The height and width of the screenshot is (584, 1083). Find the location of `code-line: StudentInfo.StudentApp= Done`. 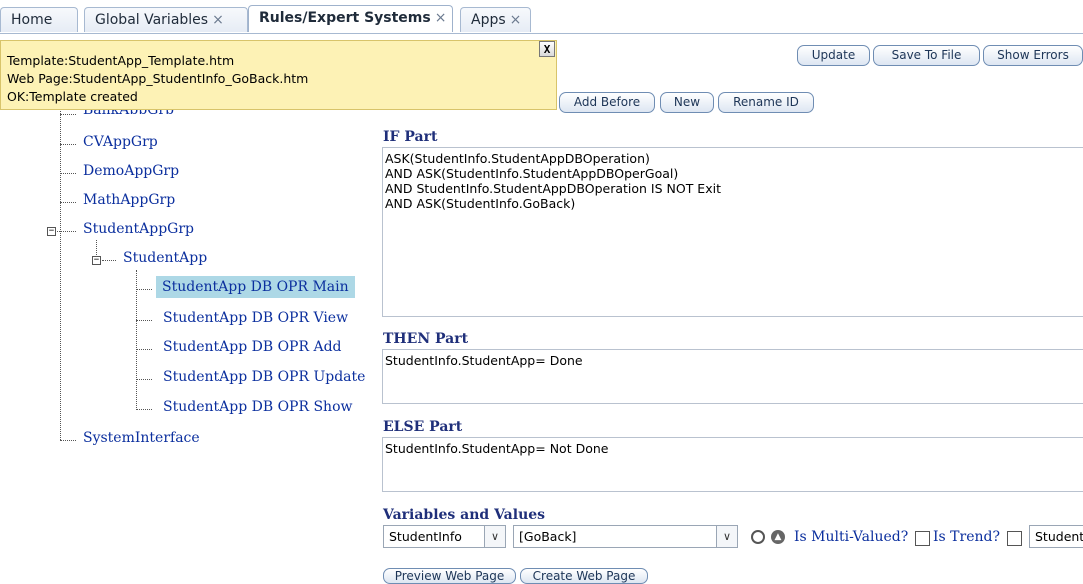

code-line: StudentInfo.StudentApp= Done is located at coordinates (484, 360).